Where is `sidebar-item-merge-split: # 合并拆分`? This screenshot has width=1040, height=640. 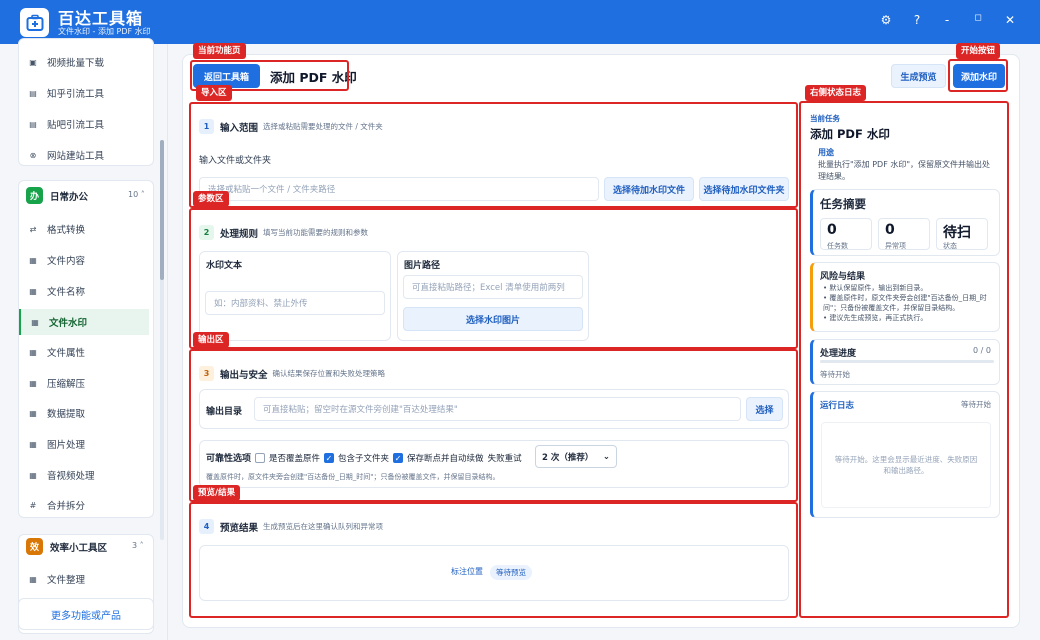 sidebar-item-merge-split: # 合并拆分 is located at coordinates (84, 505).